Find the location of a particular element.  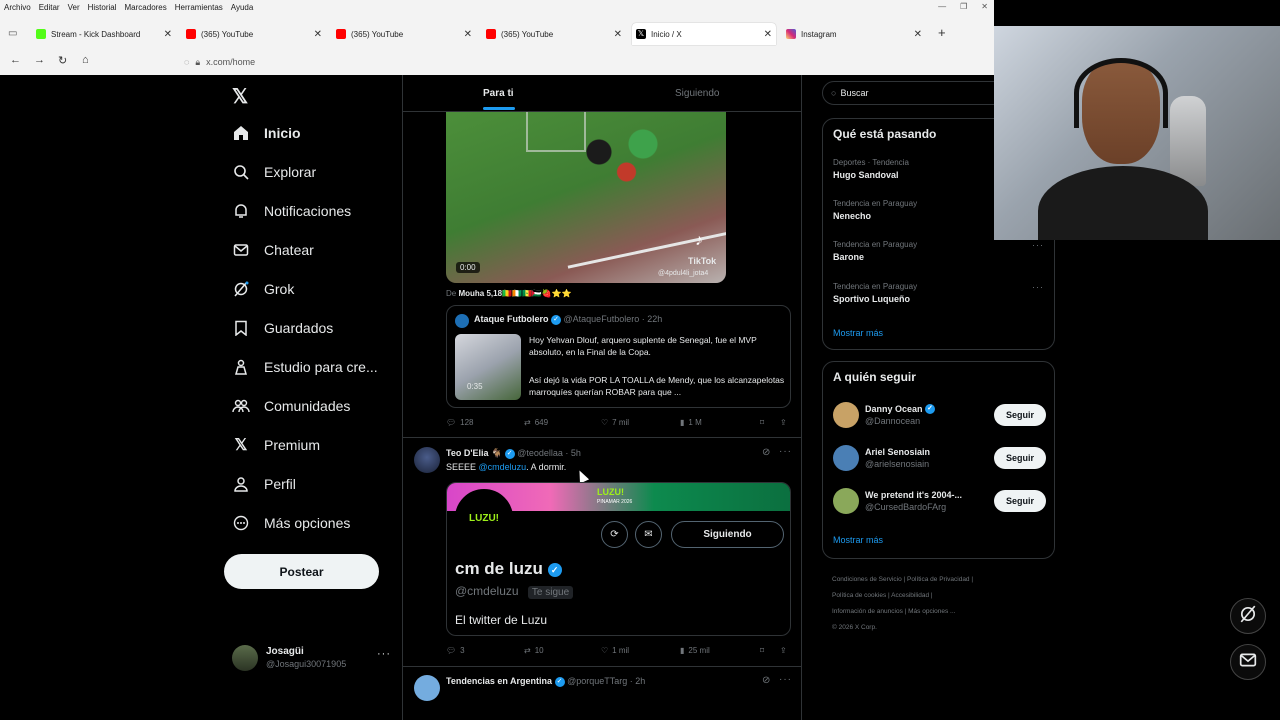

from-name: Mouha 5,18🇲🇱🇨🇮🇸🇳🇵🇸🍓⭐⭐ is located at coordinates (514, 293).